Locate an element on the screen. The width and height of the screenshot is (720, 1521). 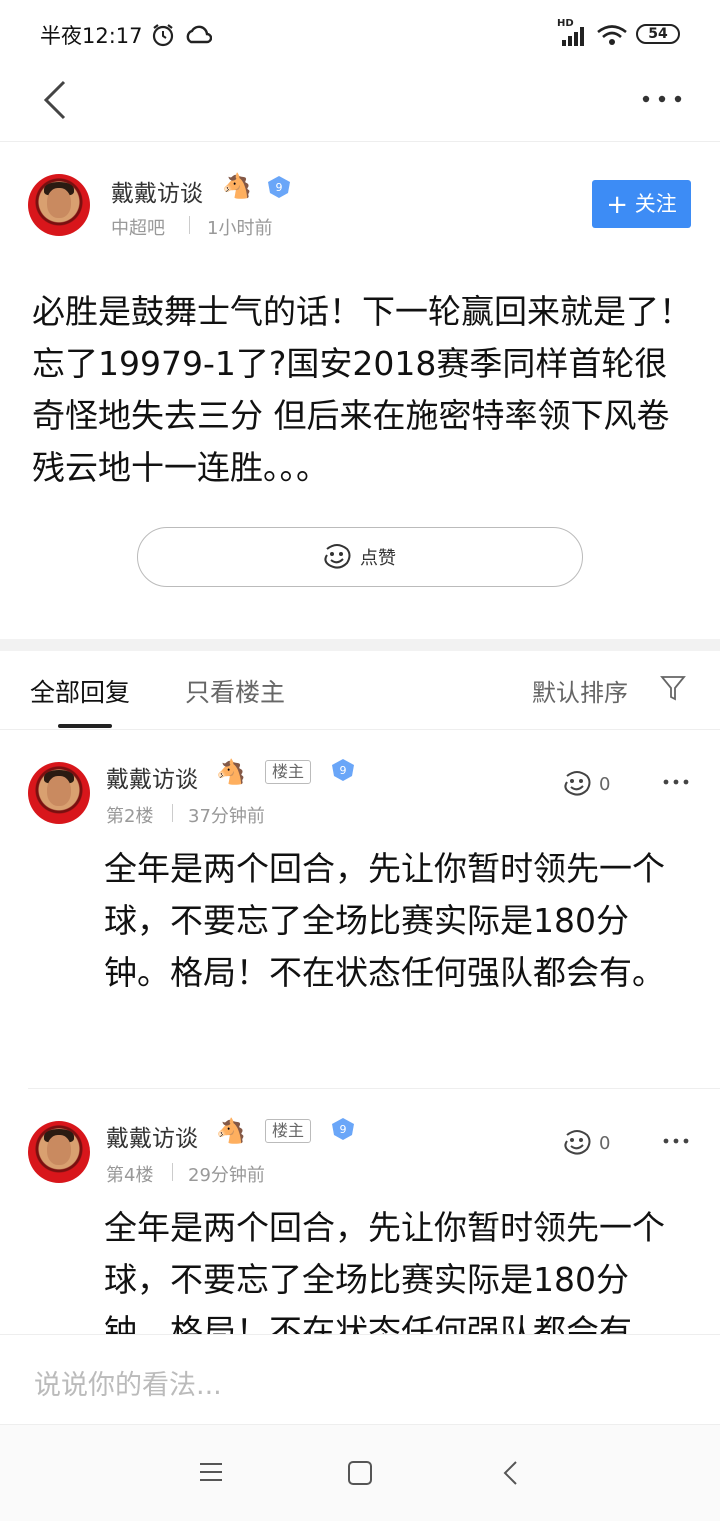
system-nav-bar is located at coordinates (360, 1472).